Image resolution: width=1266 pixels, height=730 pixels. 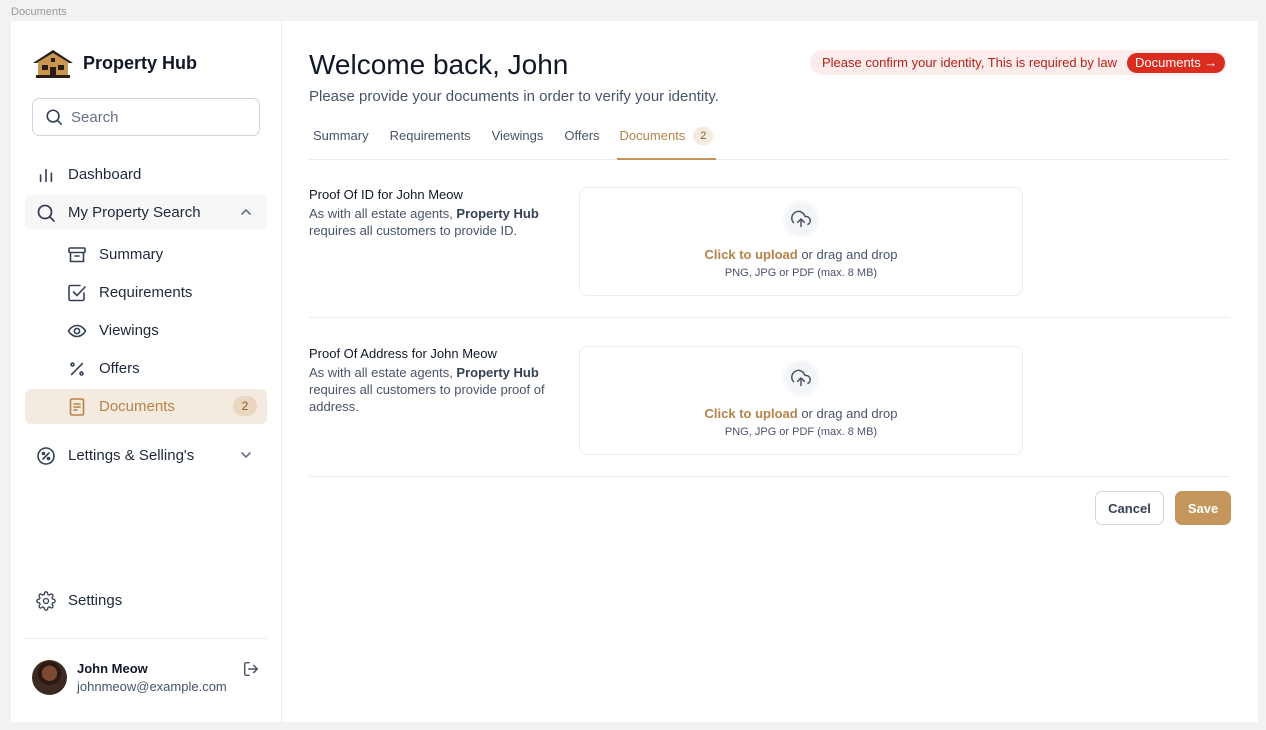 What do you see at coordinates (146, 600) in the screenshot?
I see `sidebar-item-settings: Settings` at bounding box center [146, 600].